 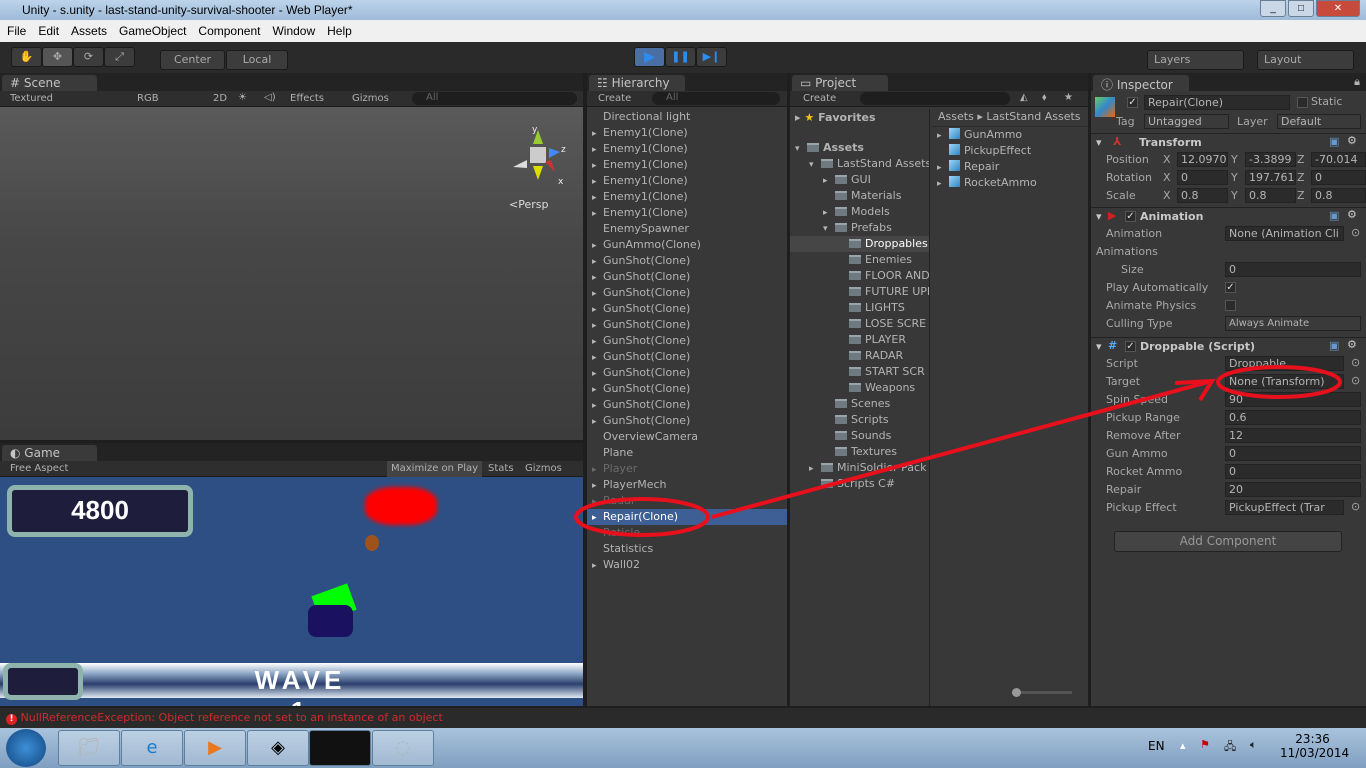 I want to click on transform-y-field: 197.761, so click(x=1270, y=177).